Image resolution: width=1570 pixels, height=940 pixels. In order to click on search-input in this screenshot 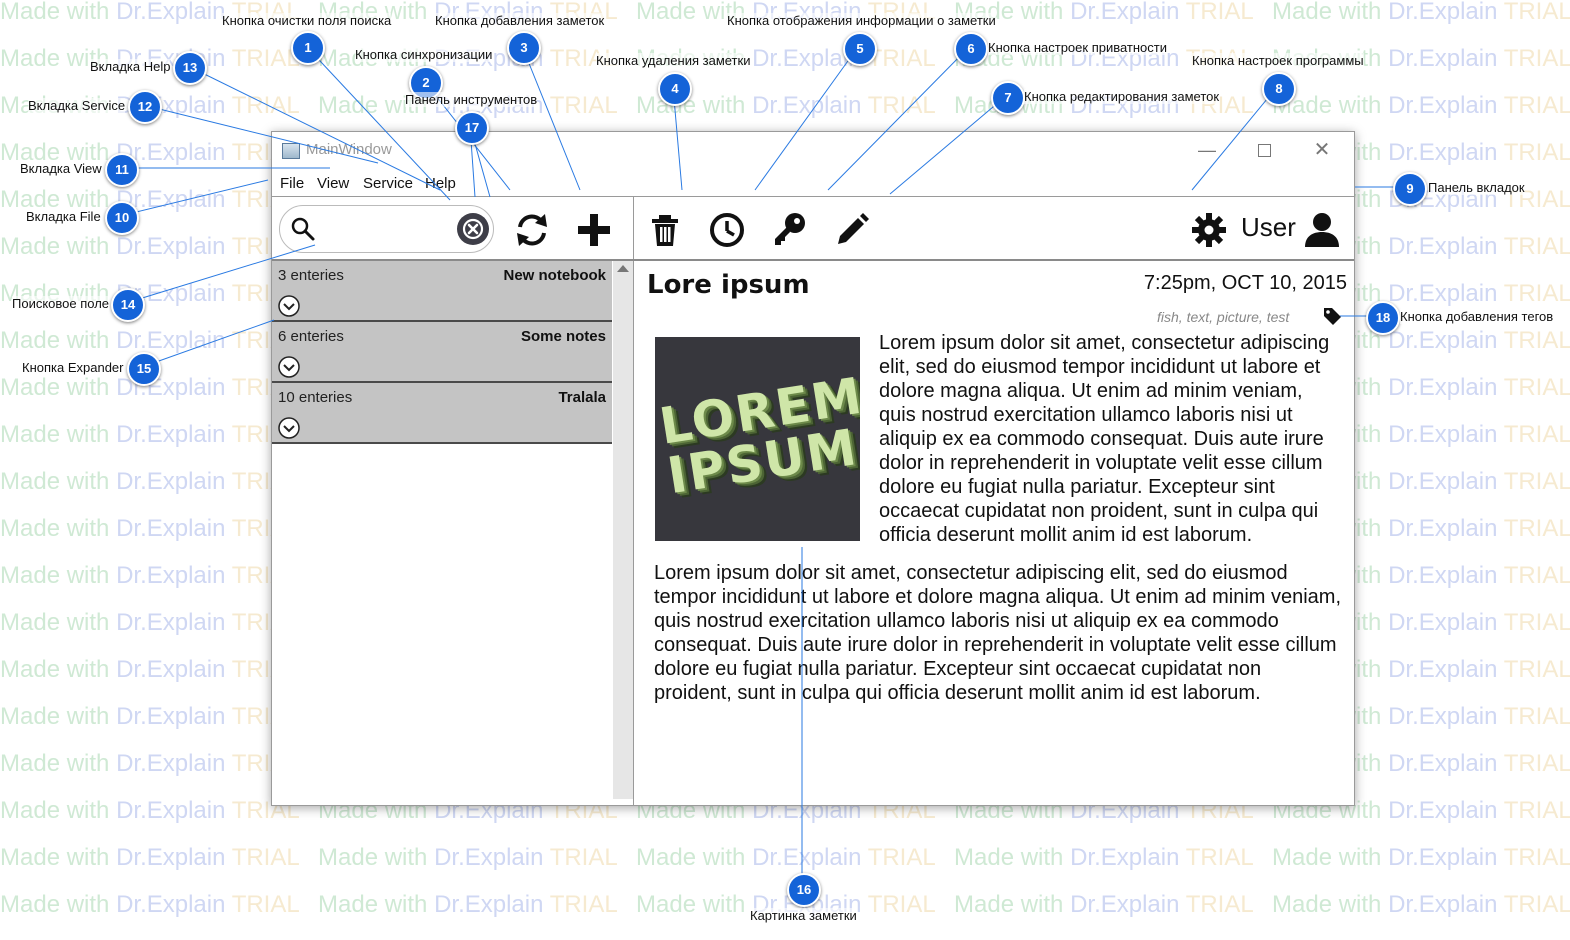, I will do `click(387, 227)`.